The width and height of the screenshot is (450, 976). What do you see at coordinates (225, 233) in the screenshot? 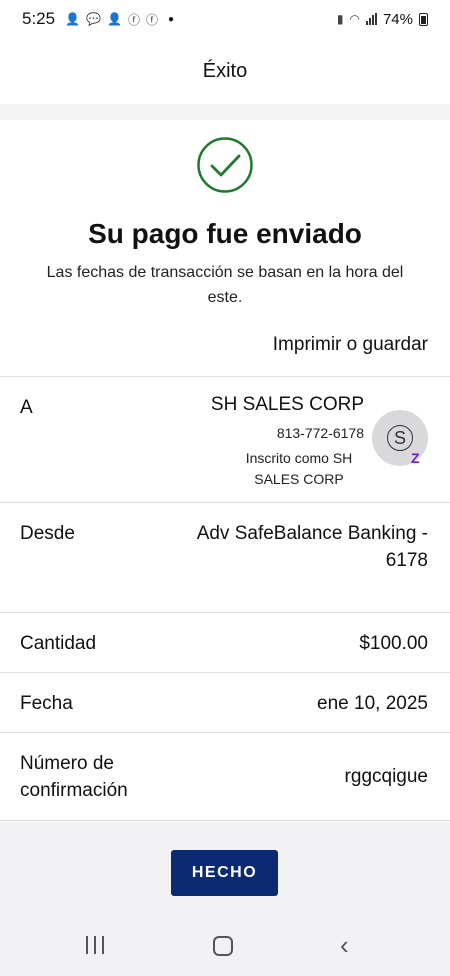
I see `success-title: Su pago fue enviado` at bounding box center [225, 233].